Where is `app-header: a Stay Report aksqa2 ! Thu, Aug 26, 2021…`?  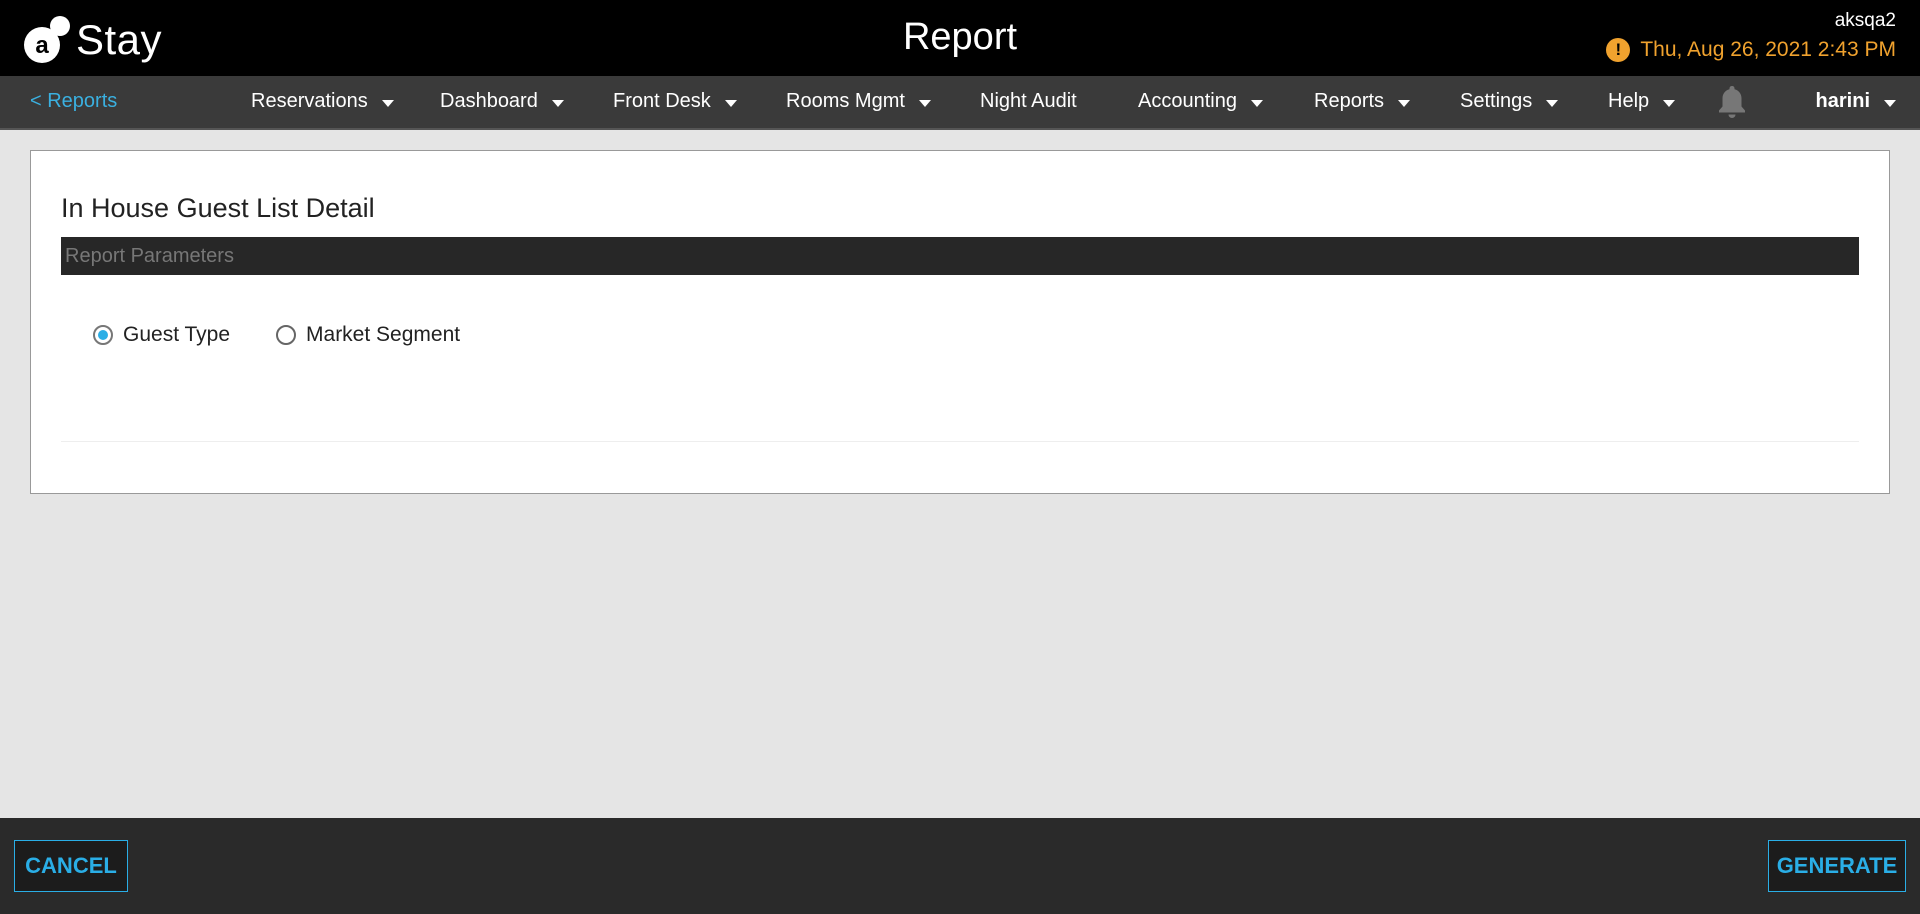
app-header: a Stay Report aksqa2 ! Thu, Aug 26, 2021… is located at coordinates (960, 38).